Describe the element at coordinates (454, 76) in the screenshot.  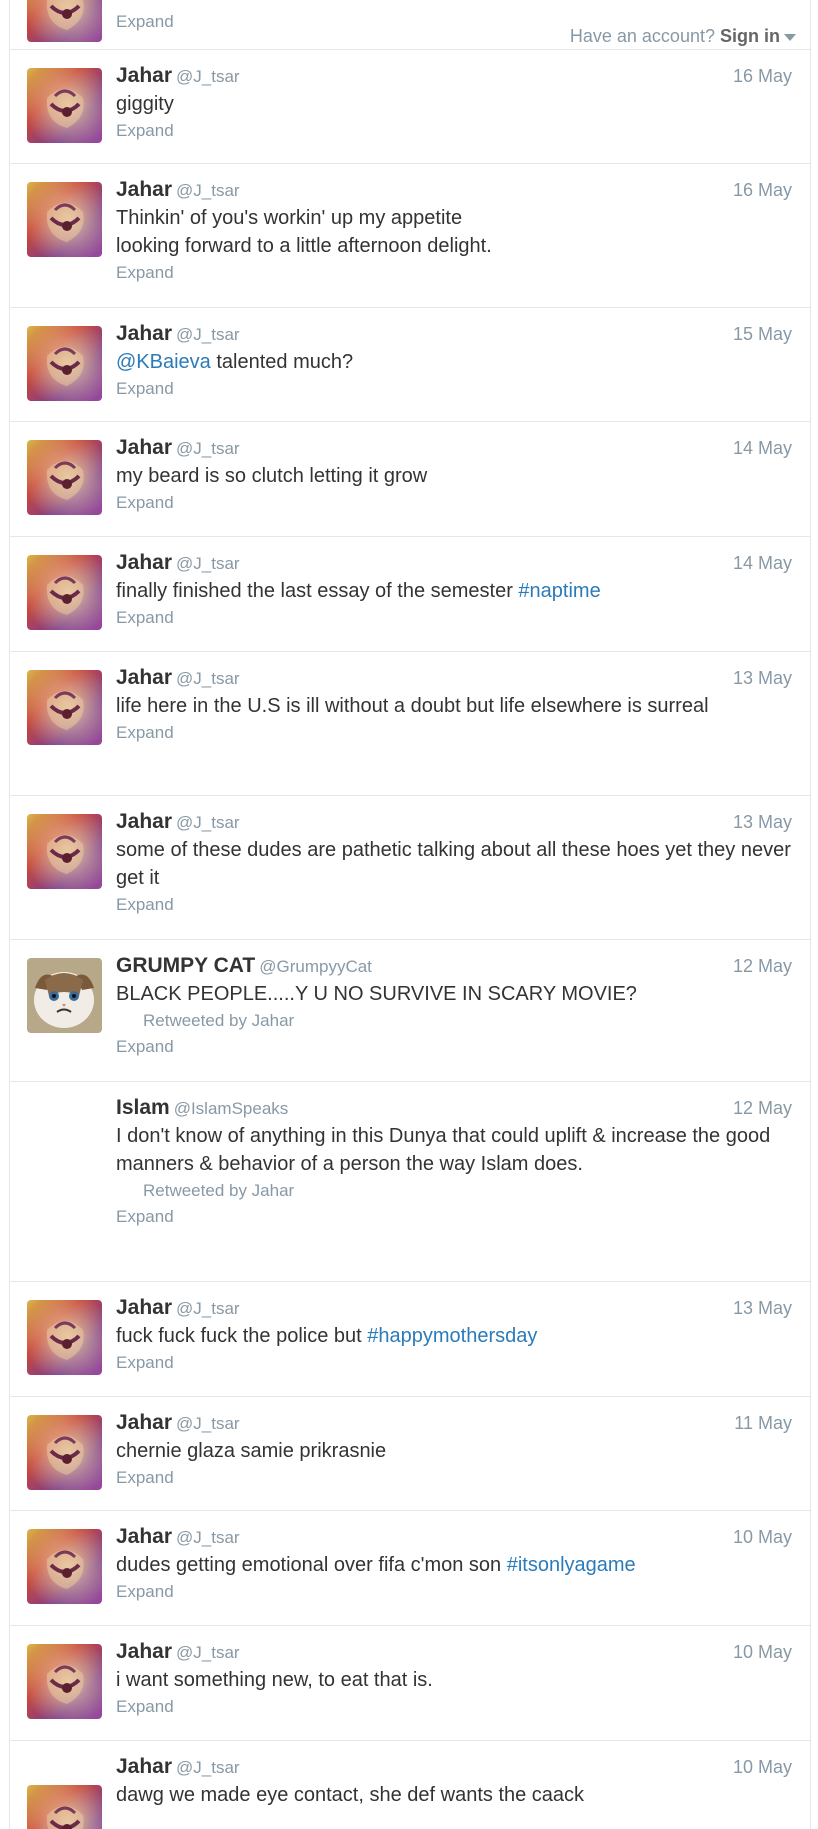
I see `tweet-header: Jahar @J_tsar 16 May` at that location.